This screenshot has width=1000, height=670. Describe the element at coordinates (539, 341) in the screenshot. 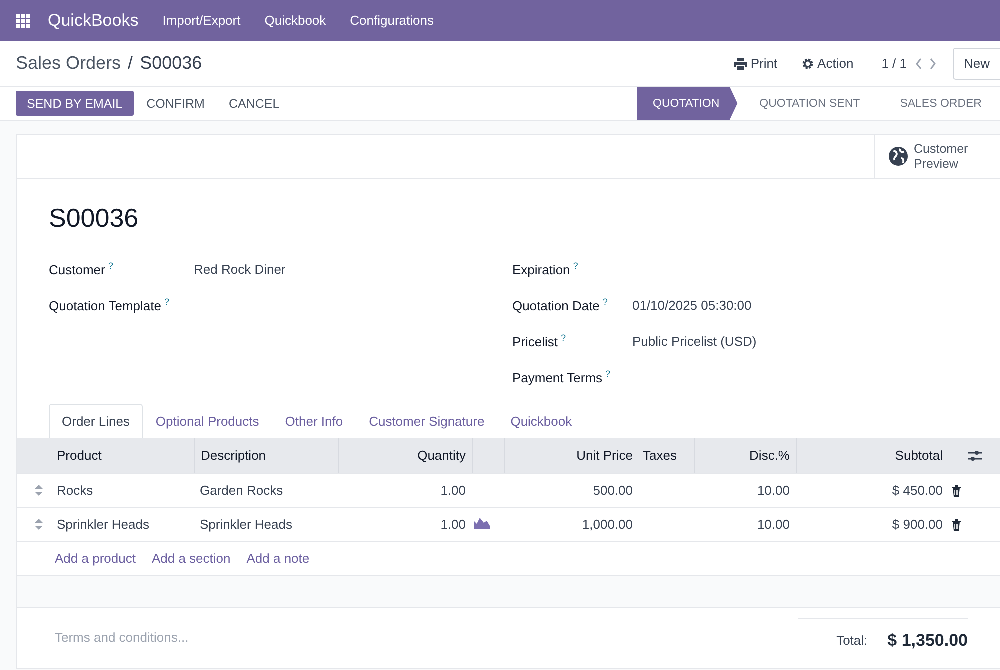

I see `field-label: Pricelist $^{?}$` at that location.